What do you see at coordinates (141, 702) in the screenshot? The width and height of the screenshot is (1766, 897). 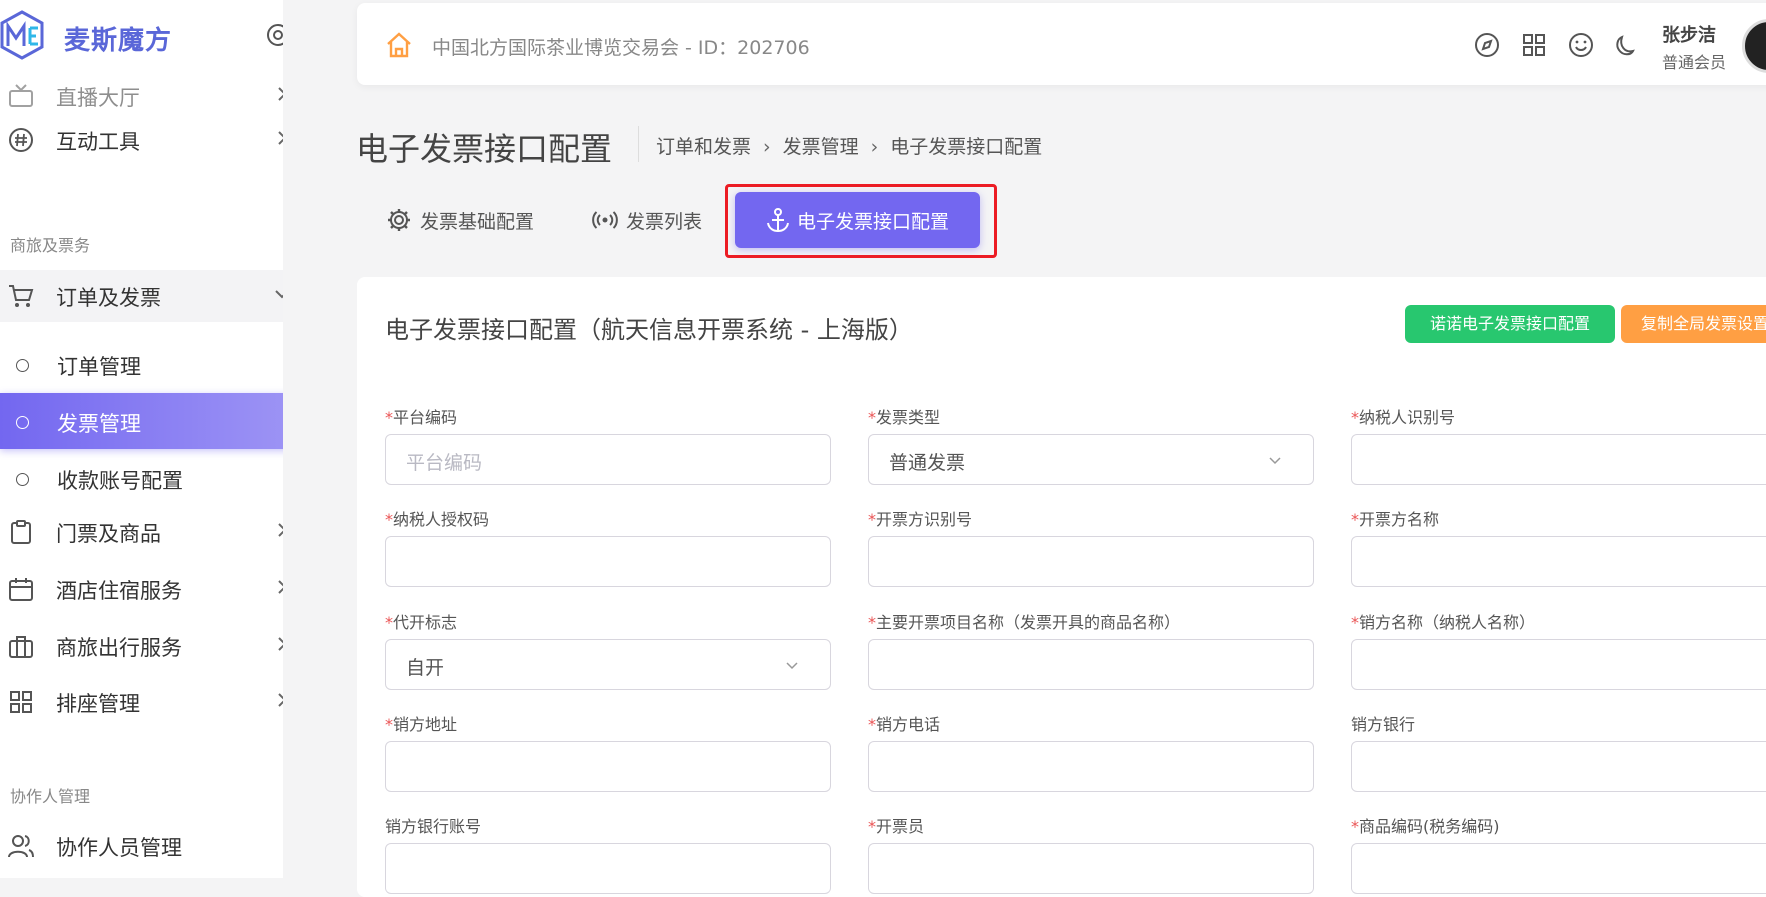 I see `sidebar-item-seating: 排座管理` at bounding box center [141, 702].